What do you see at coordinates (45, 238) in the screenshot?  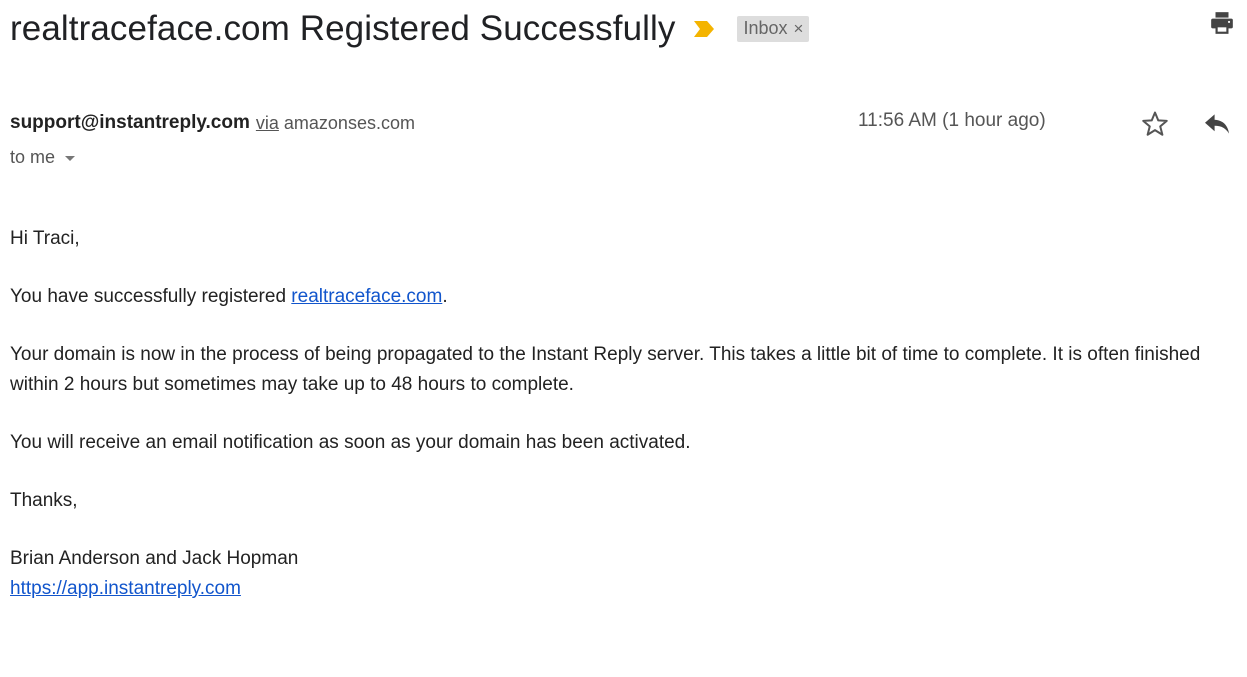 I see `greeting: Hi Traci,` at bounding box center [45, 238].